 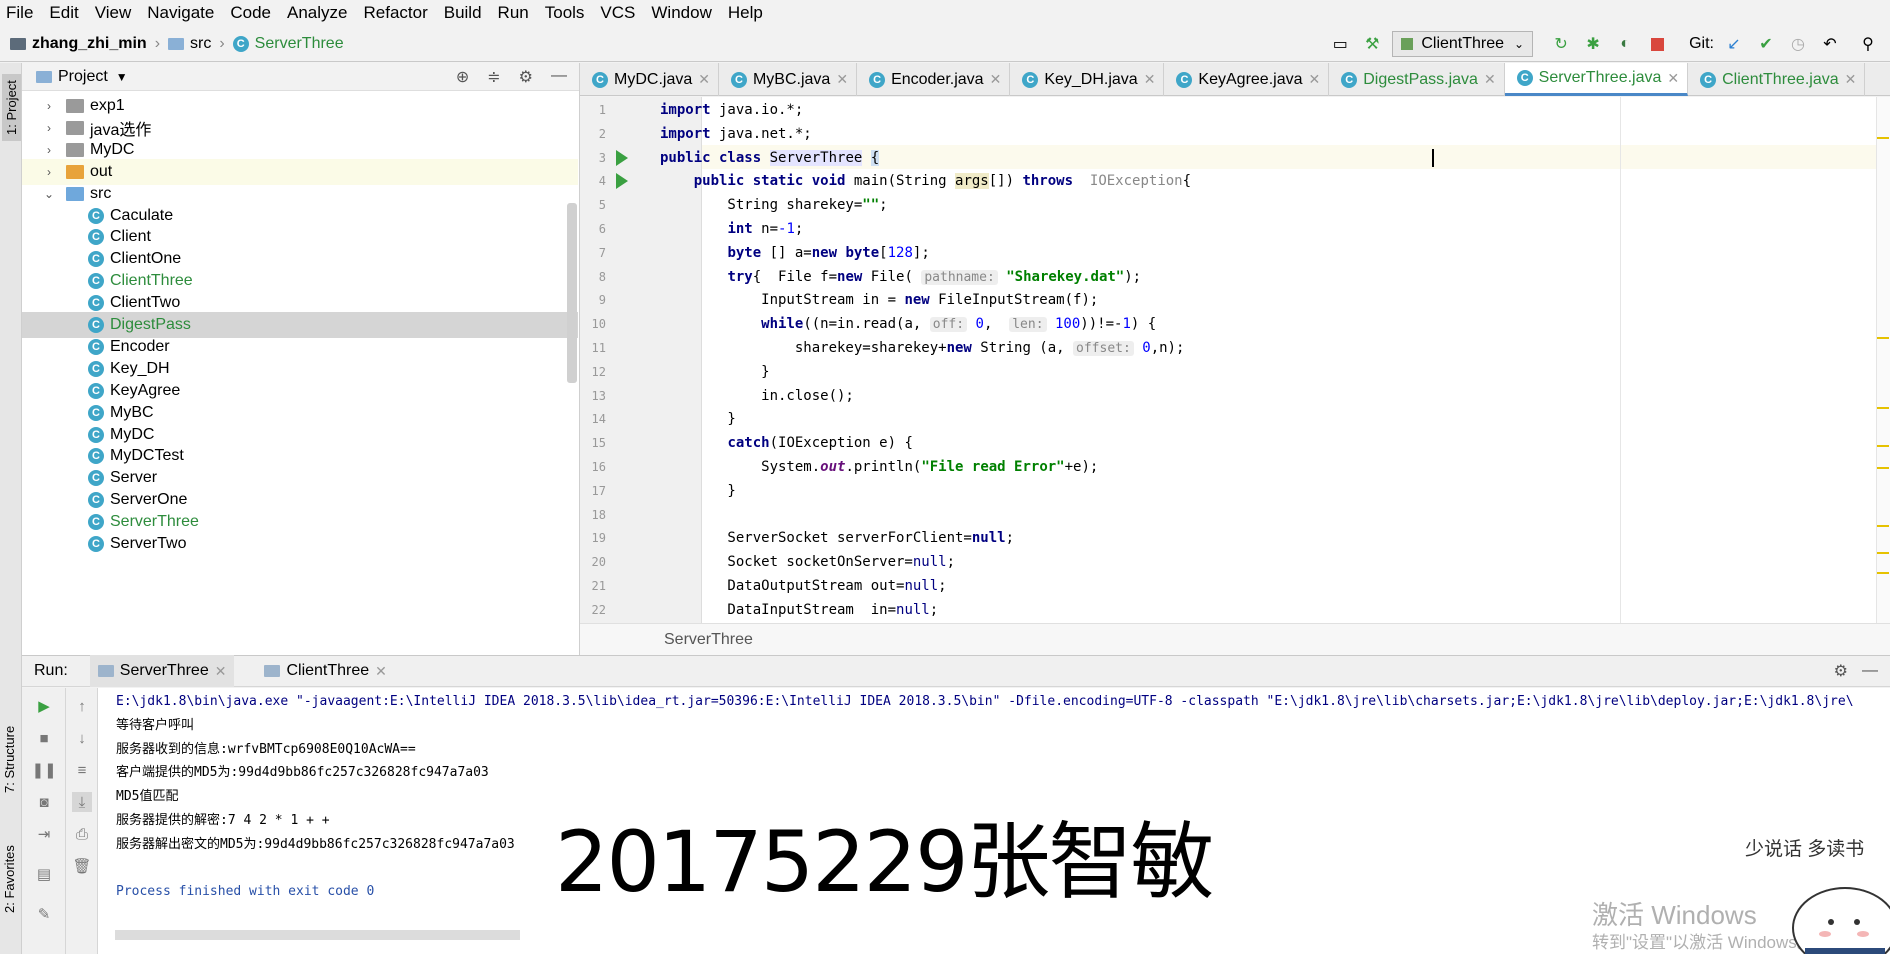 What do you see at coordinates (300, 544) in the screenshot?
I see `tree-item: C ServerTwo` at bounding box center [300, 544].